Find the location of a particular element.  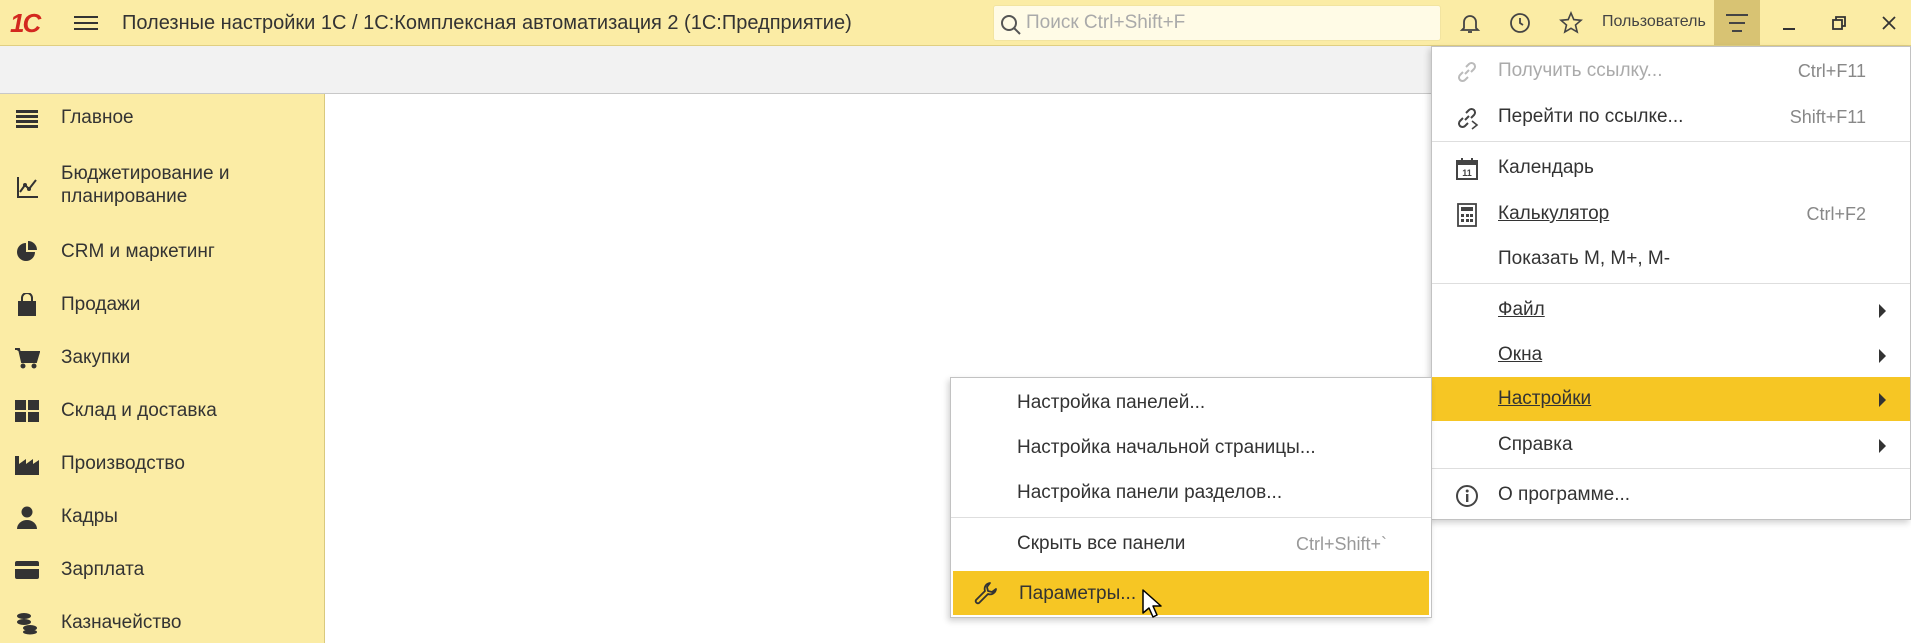

svg-text: 11 is located at coordinates (1467, 173).